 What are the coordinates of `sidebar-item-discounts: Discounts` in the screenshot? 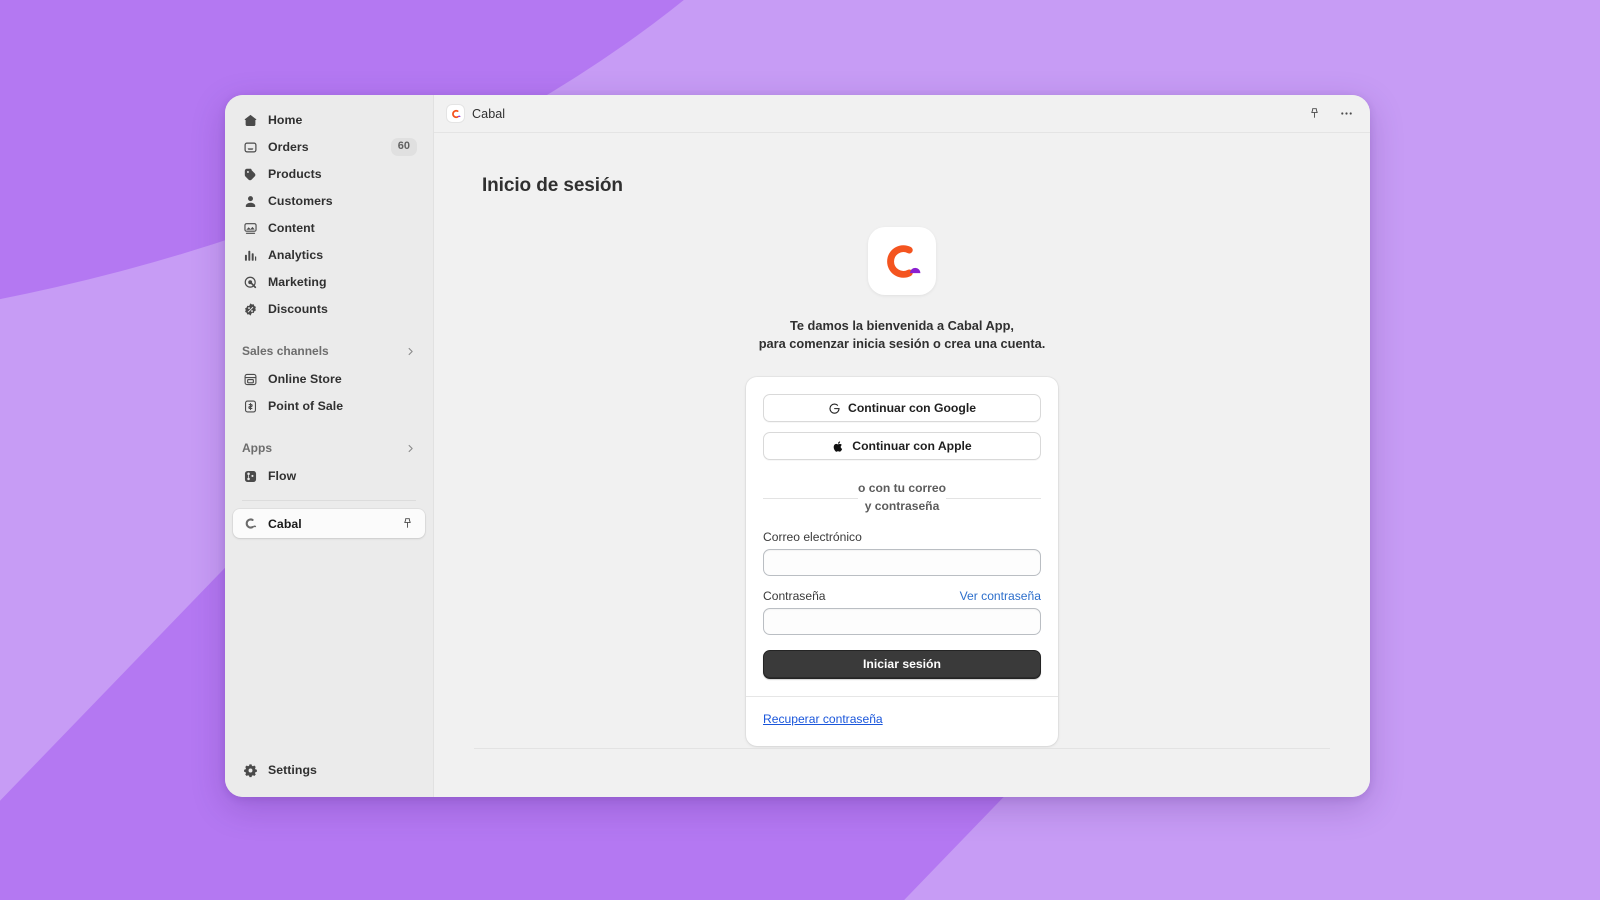 It's located at (329, 309).